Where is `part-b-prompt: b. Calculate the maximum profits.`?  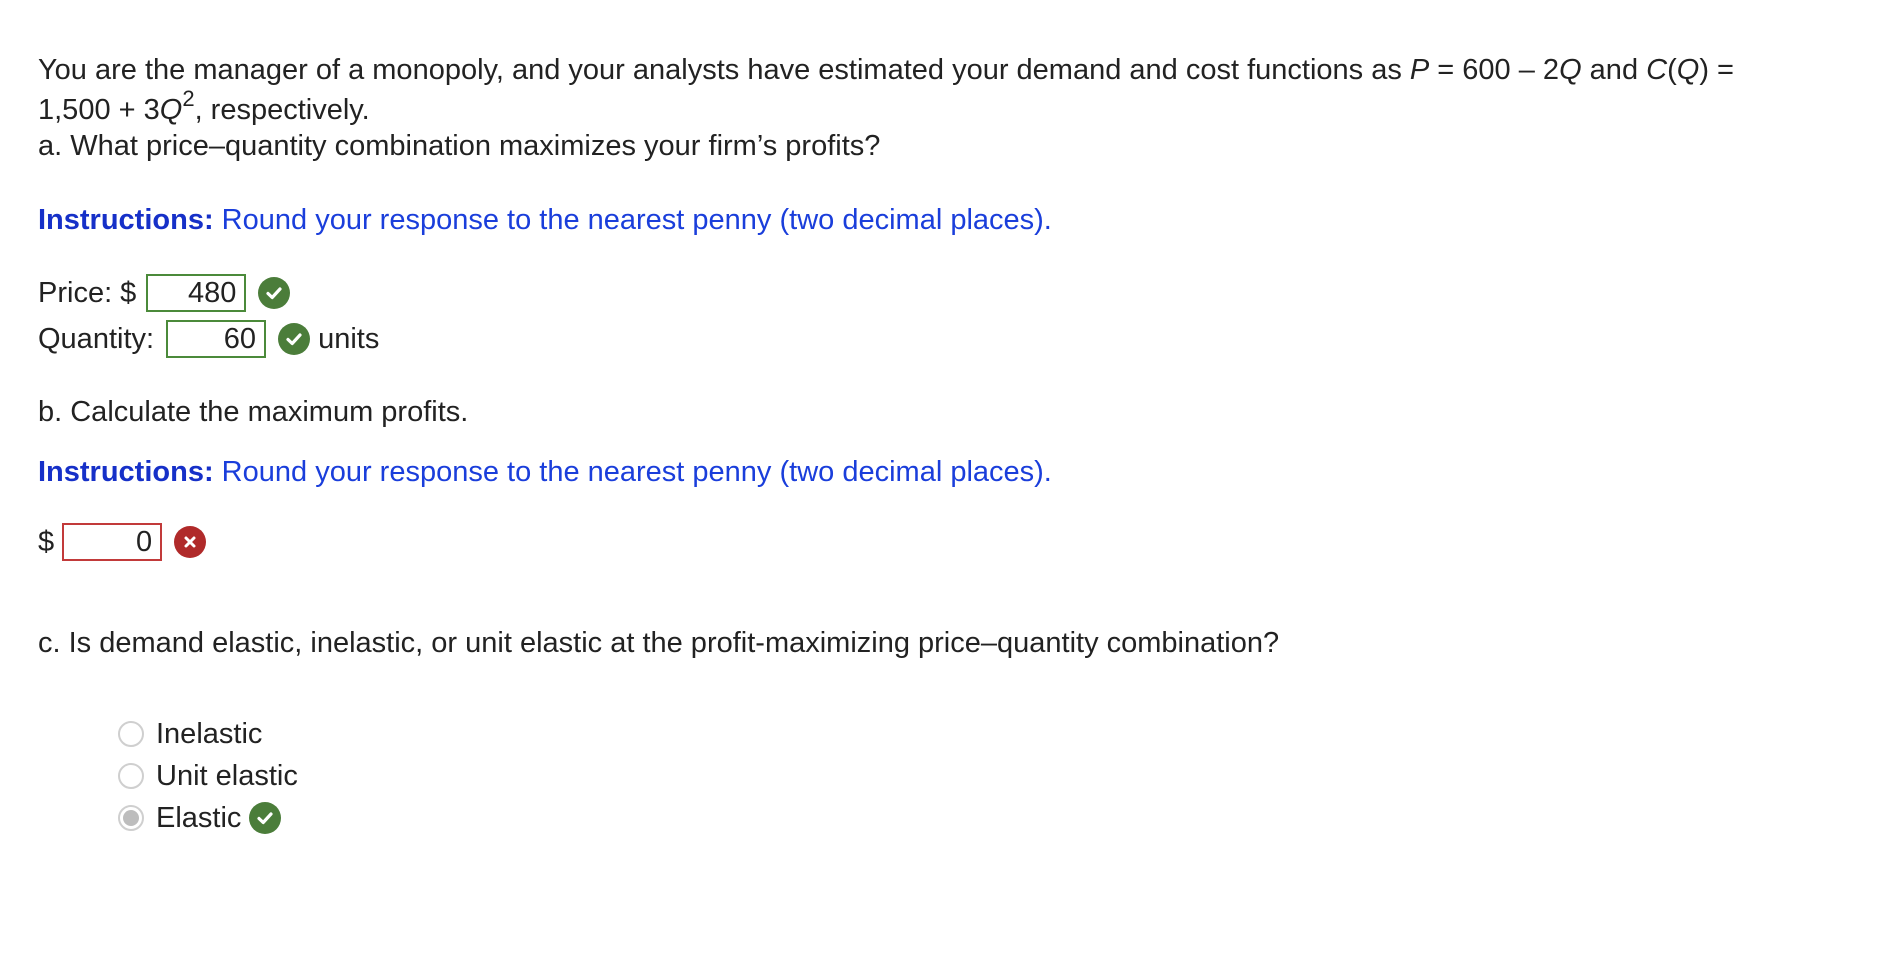 part-b-prompt: b. Calculate the maximum profits. is located at coordinates (253, 412).